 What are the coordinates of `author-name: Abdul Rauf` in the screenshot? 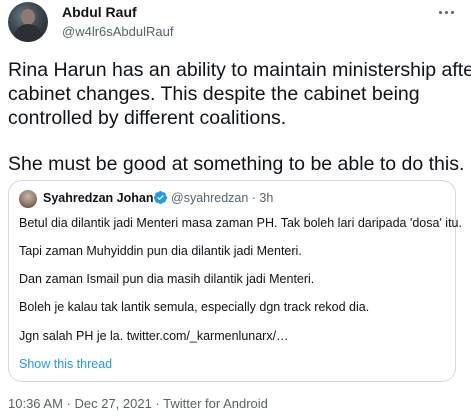 It's located at (99, 12).